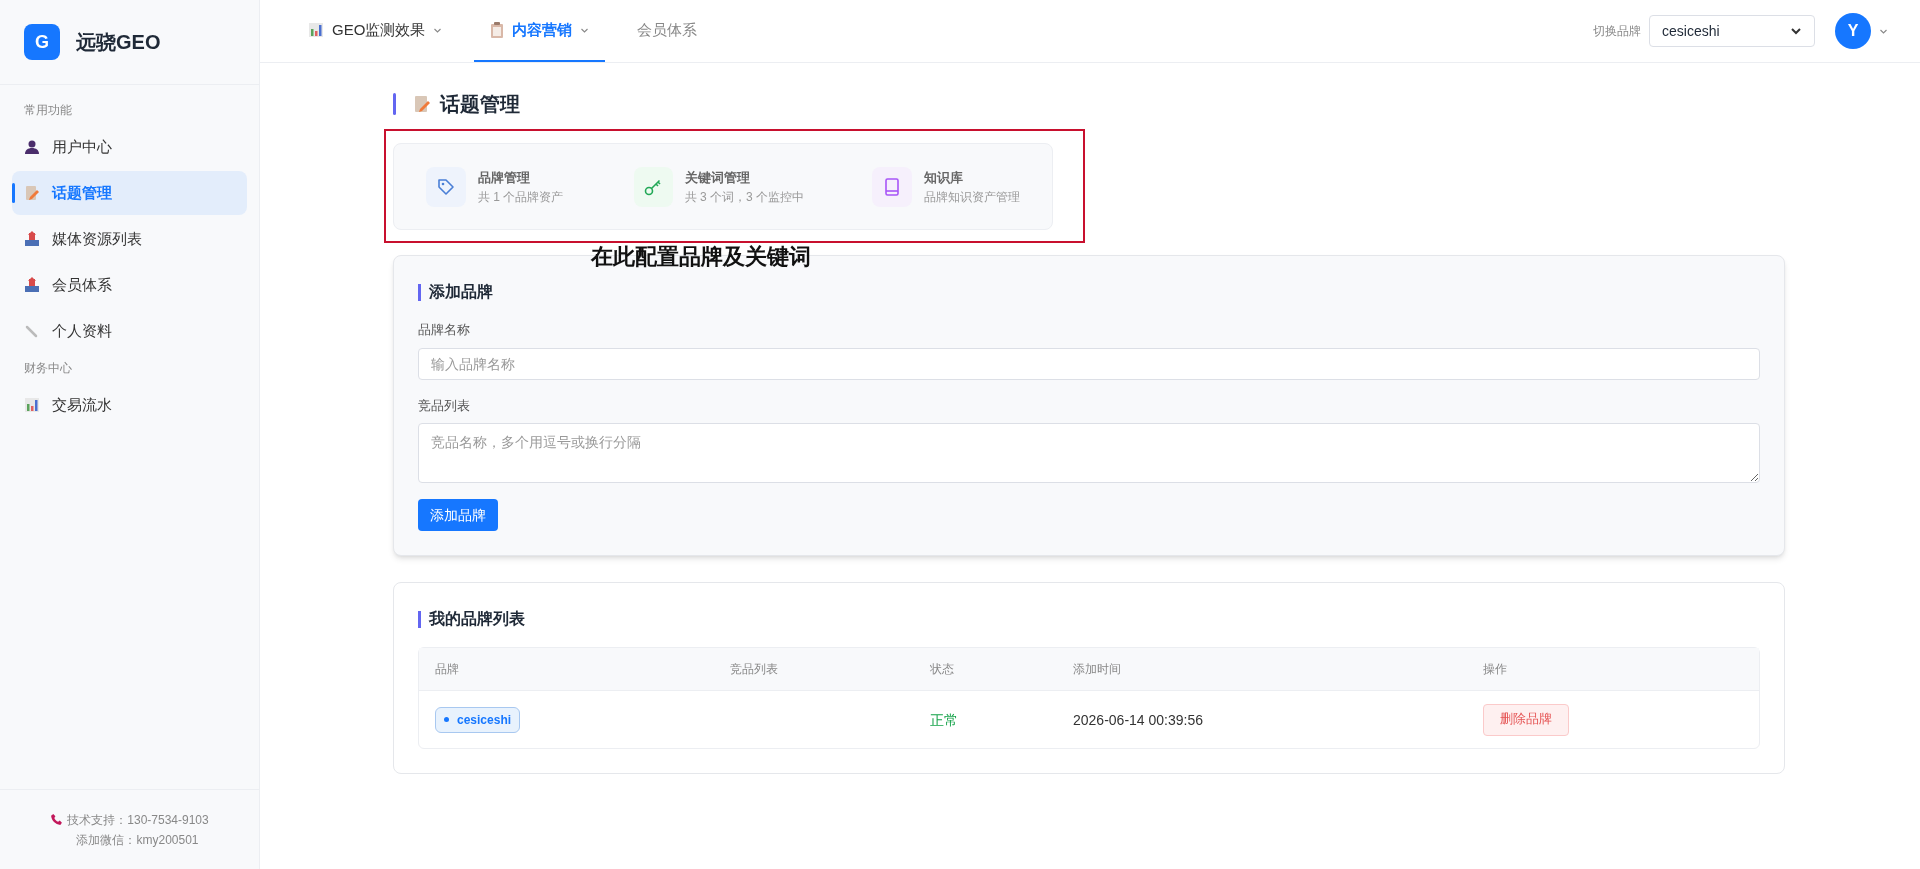  What do you see at coordinates (1526, 719) in the screenshot?
I see `delete-brand-button: 删除品牌` at bounding box center [1526, 719].